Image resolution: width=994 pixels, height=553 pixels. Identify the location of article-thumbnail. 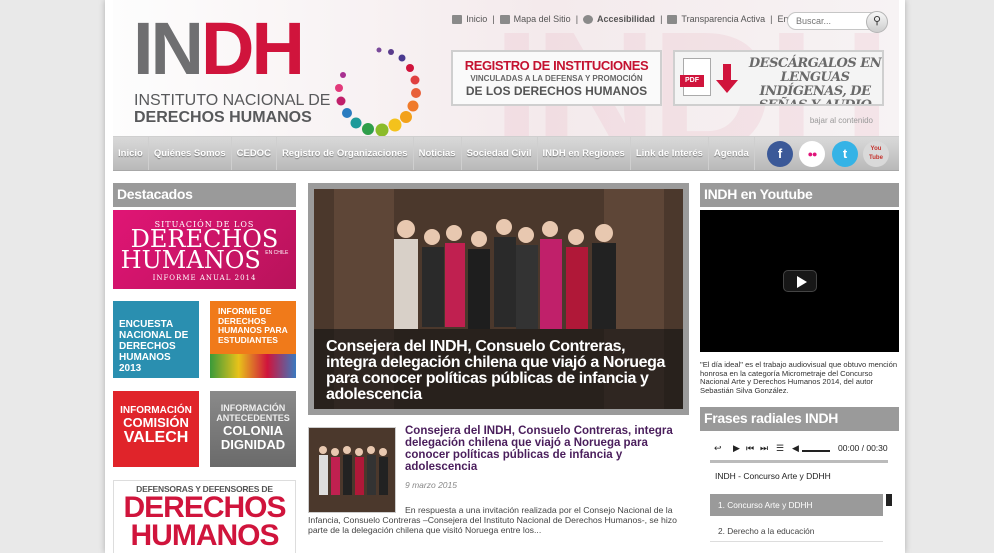
(352, 470).